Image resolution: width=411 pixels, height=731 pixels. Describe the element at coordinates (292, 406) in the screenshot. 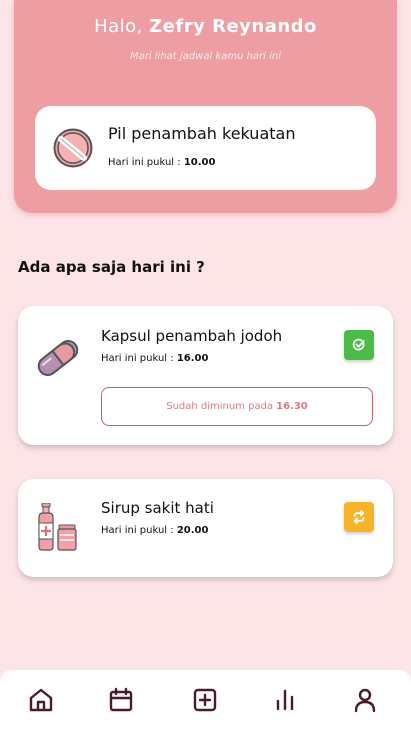

I see `taken-time: 16.30` at that location.